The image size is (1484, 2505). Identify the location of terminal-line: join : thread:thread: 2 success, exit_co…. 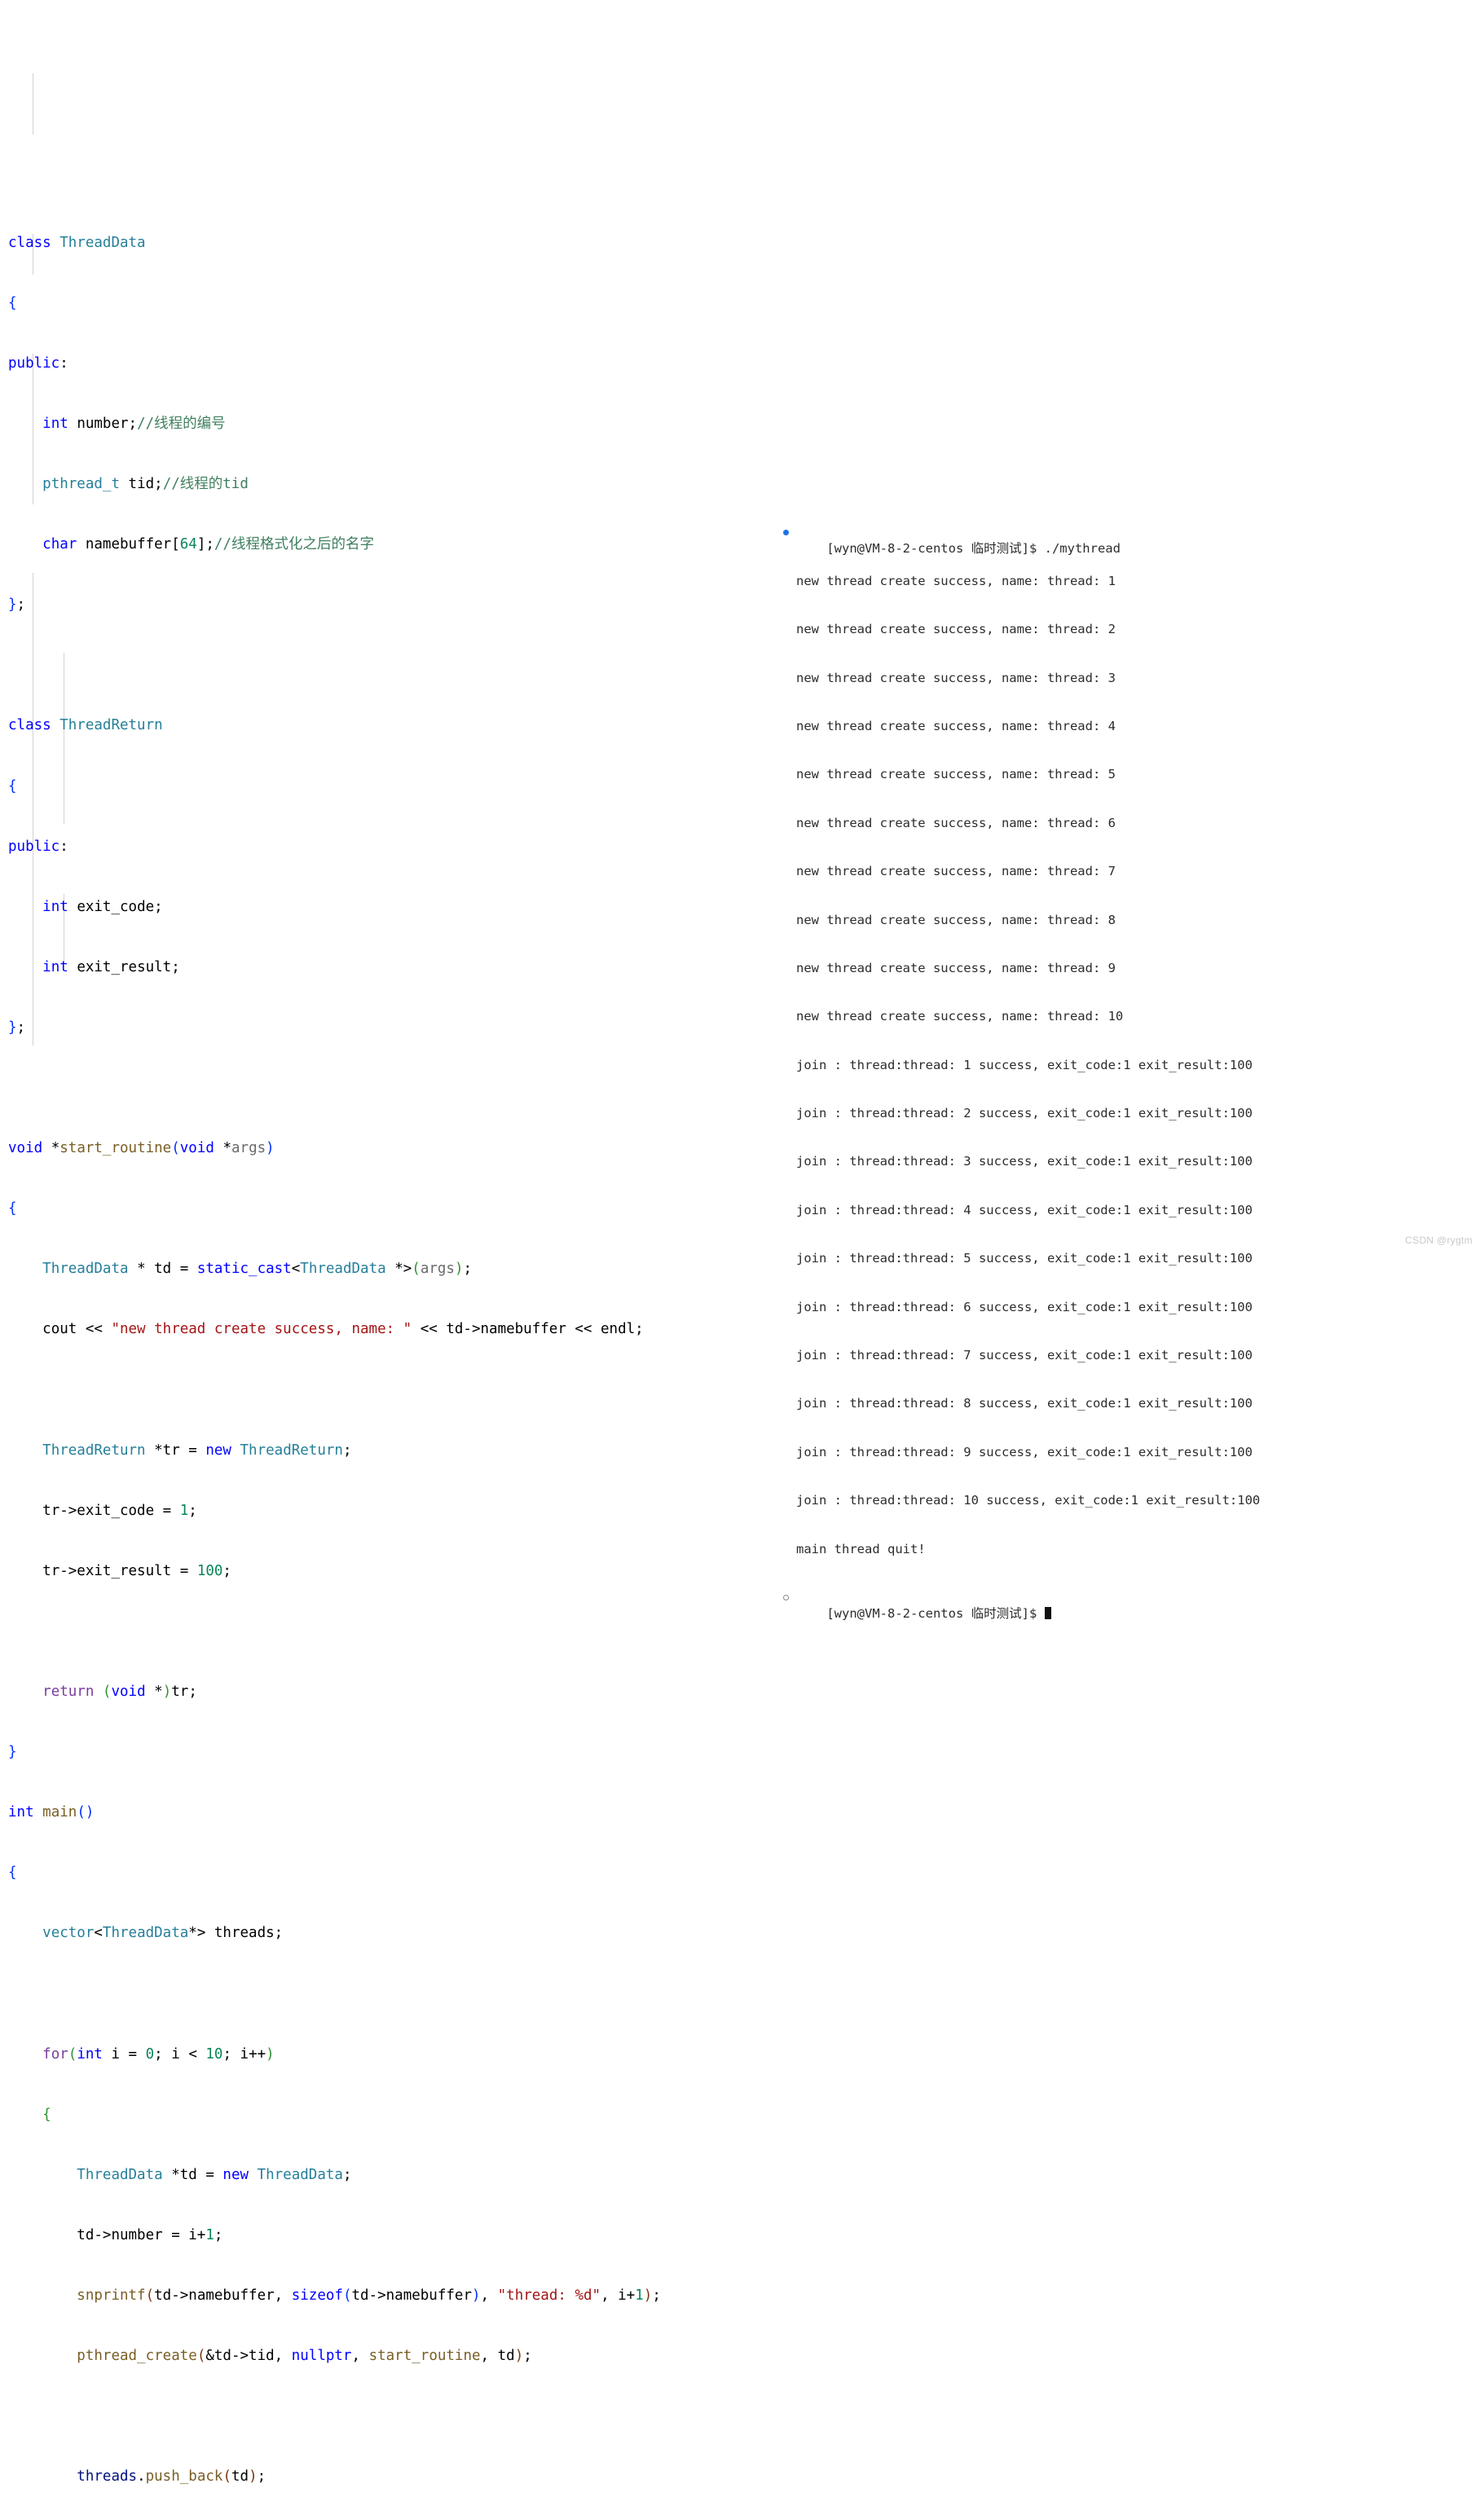
(1063, 1114).